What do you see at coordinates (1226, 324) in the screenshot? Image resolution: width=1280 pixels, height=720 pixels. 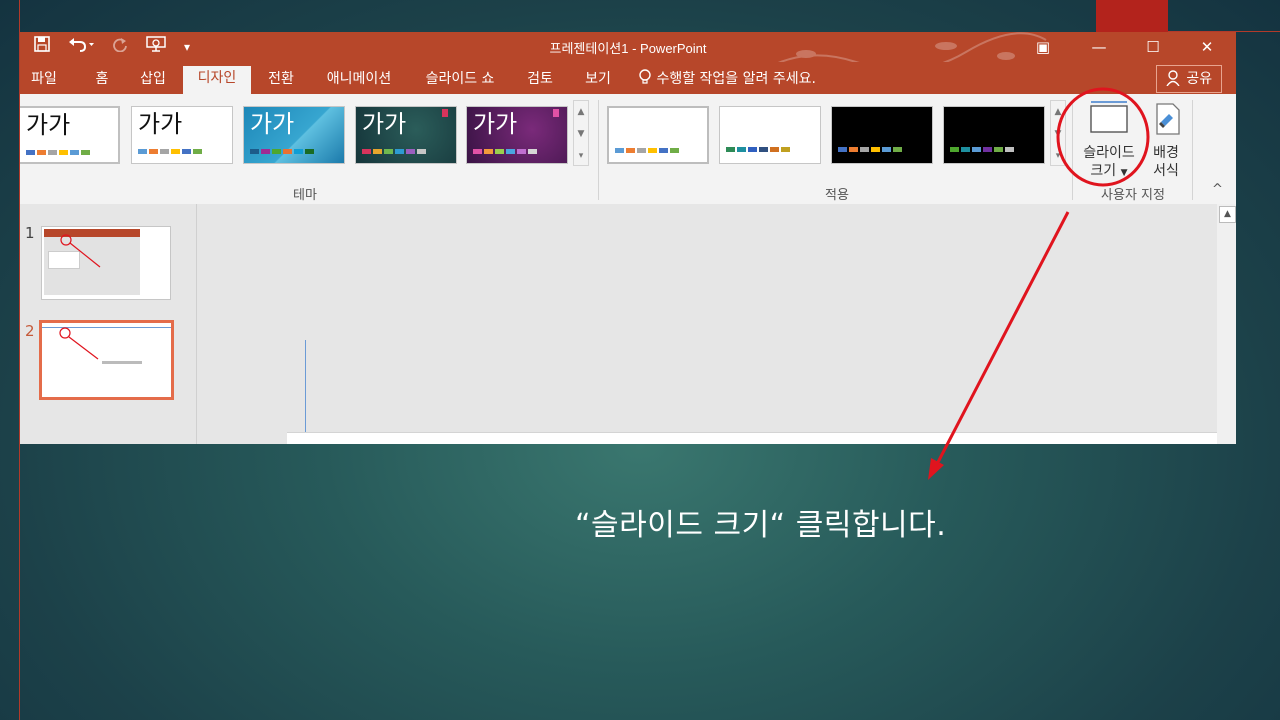 I see `vertical-scrollbar: ▲` at bounding box center [1226, 324].